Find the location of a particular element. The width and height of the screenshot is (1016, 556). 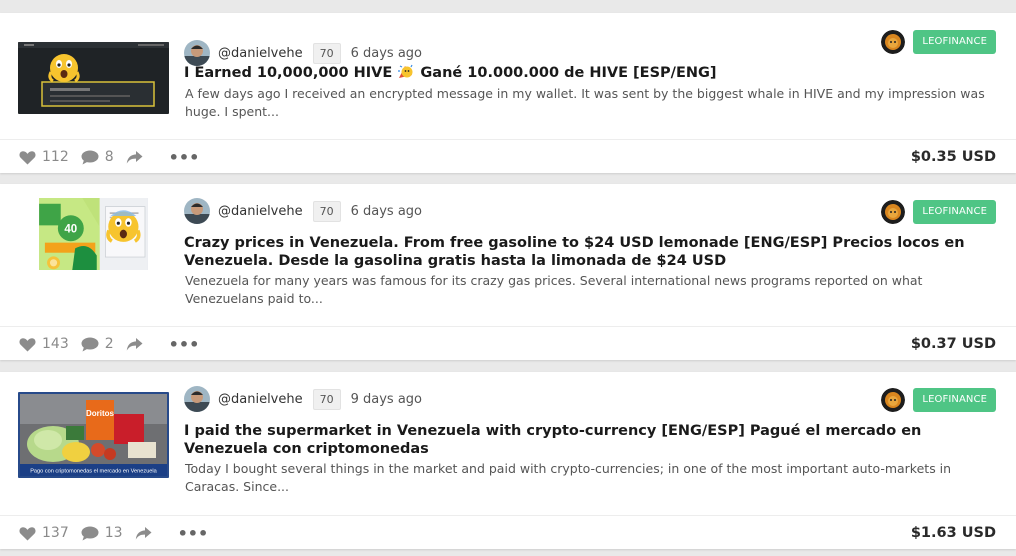

svg-text: Doritos is located at coordinates (100, 413).